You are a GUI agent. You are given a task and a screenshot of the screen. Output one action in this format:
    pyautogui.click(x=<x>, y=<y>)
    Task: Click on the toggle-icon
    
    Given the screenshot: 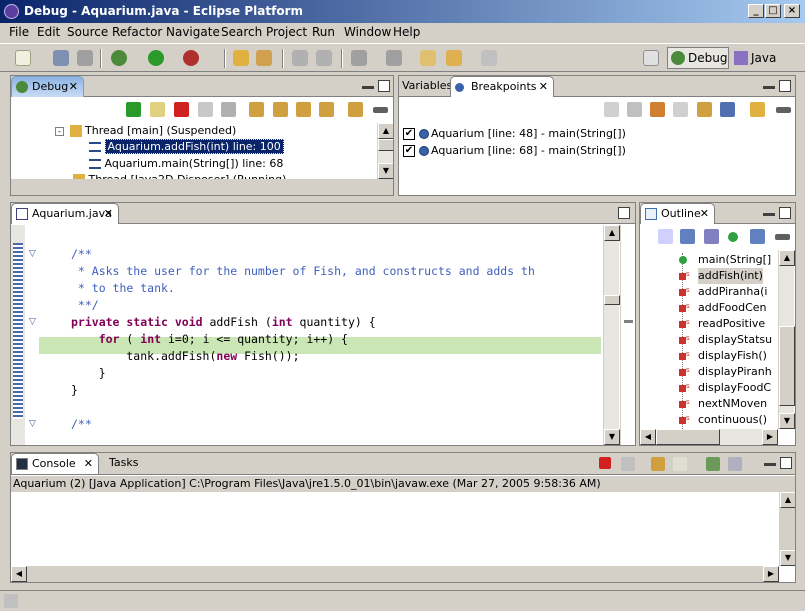 What is the action you would take?
    pyautogui.click(x=324, y=58)
    